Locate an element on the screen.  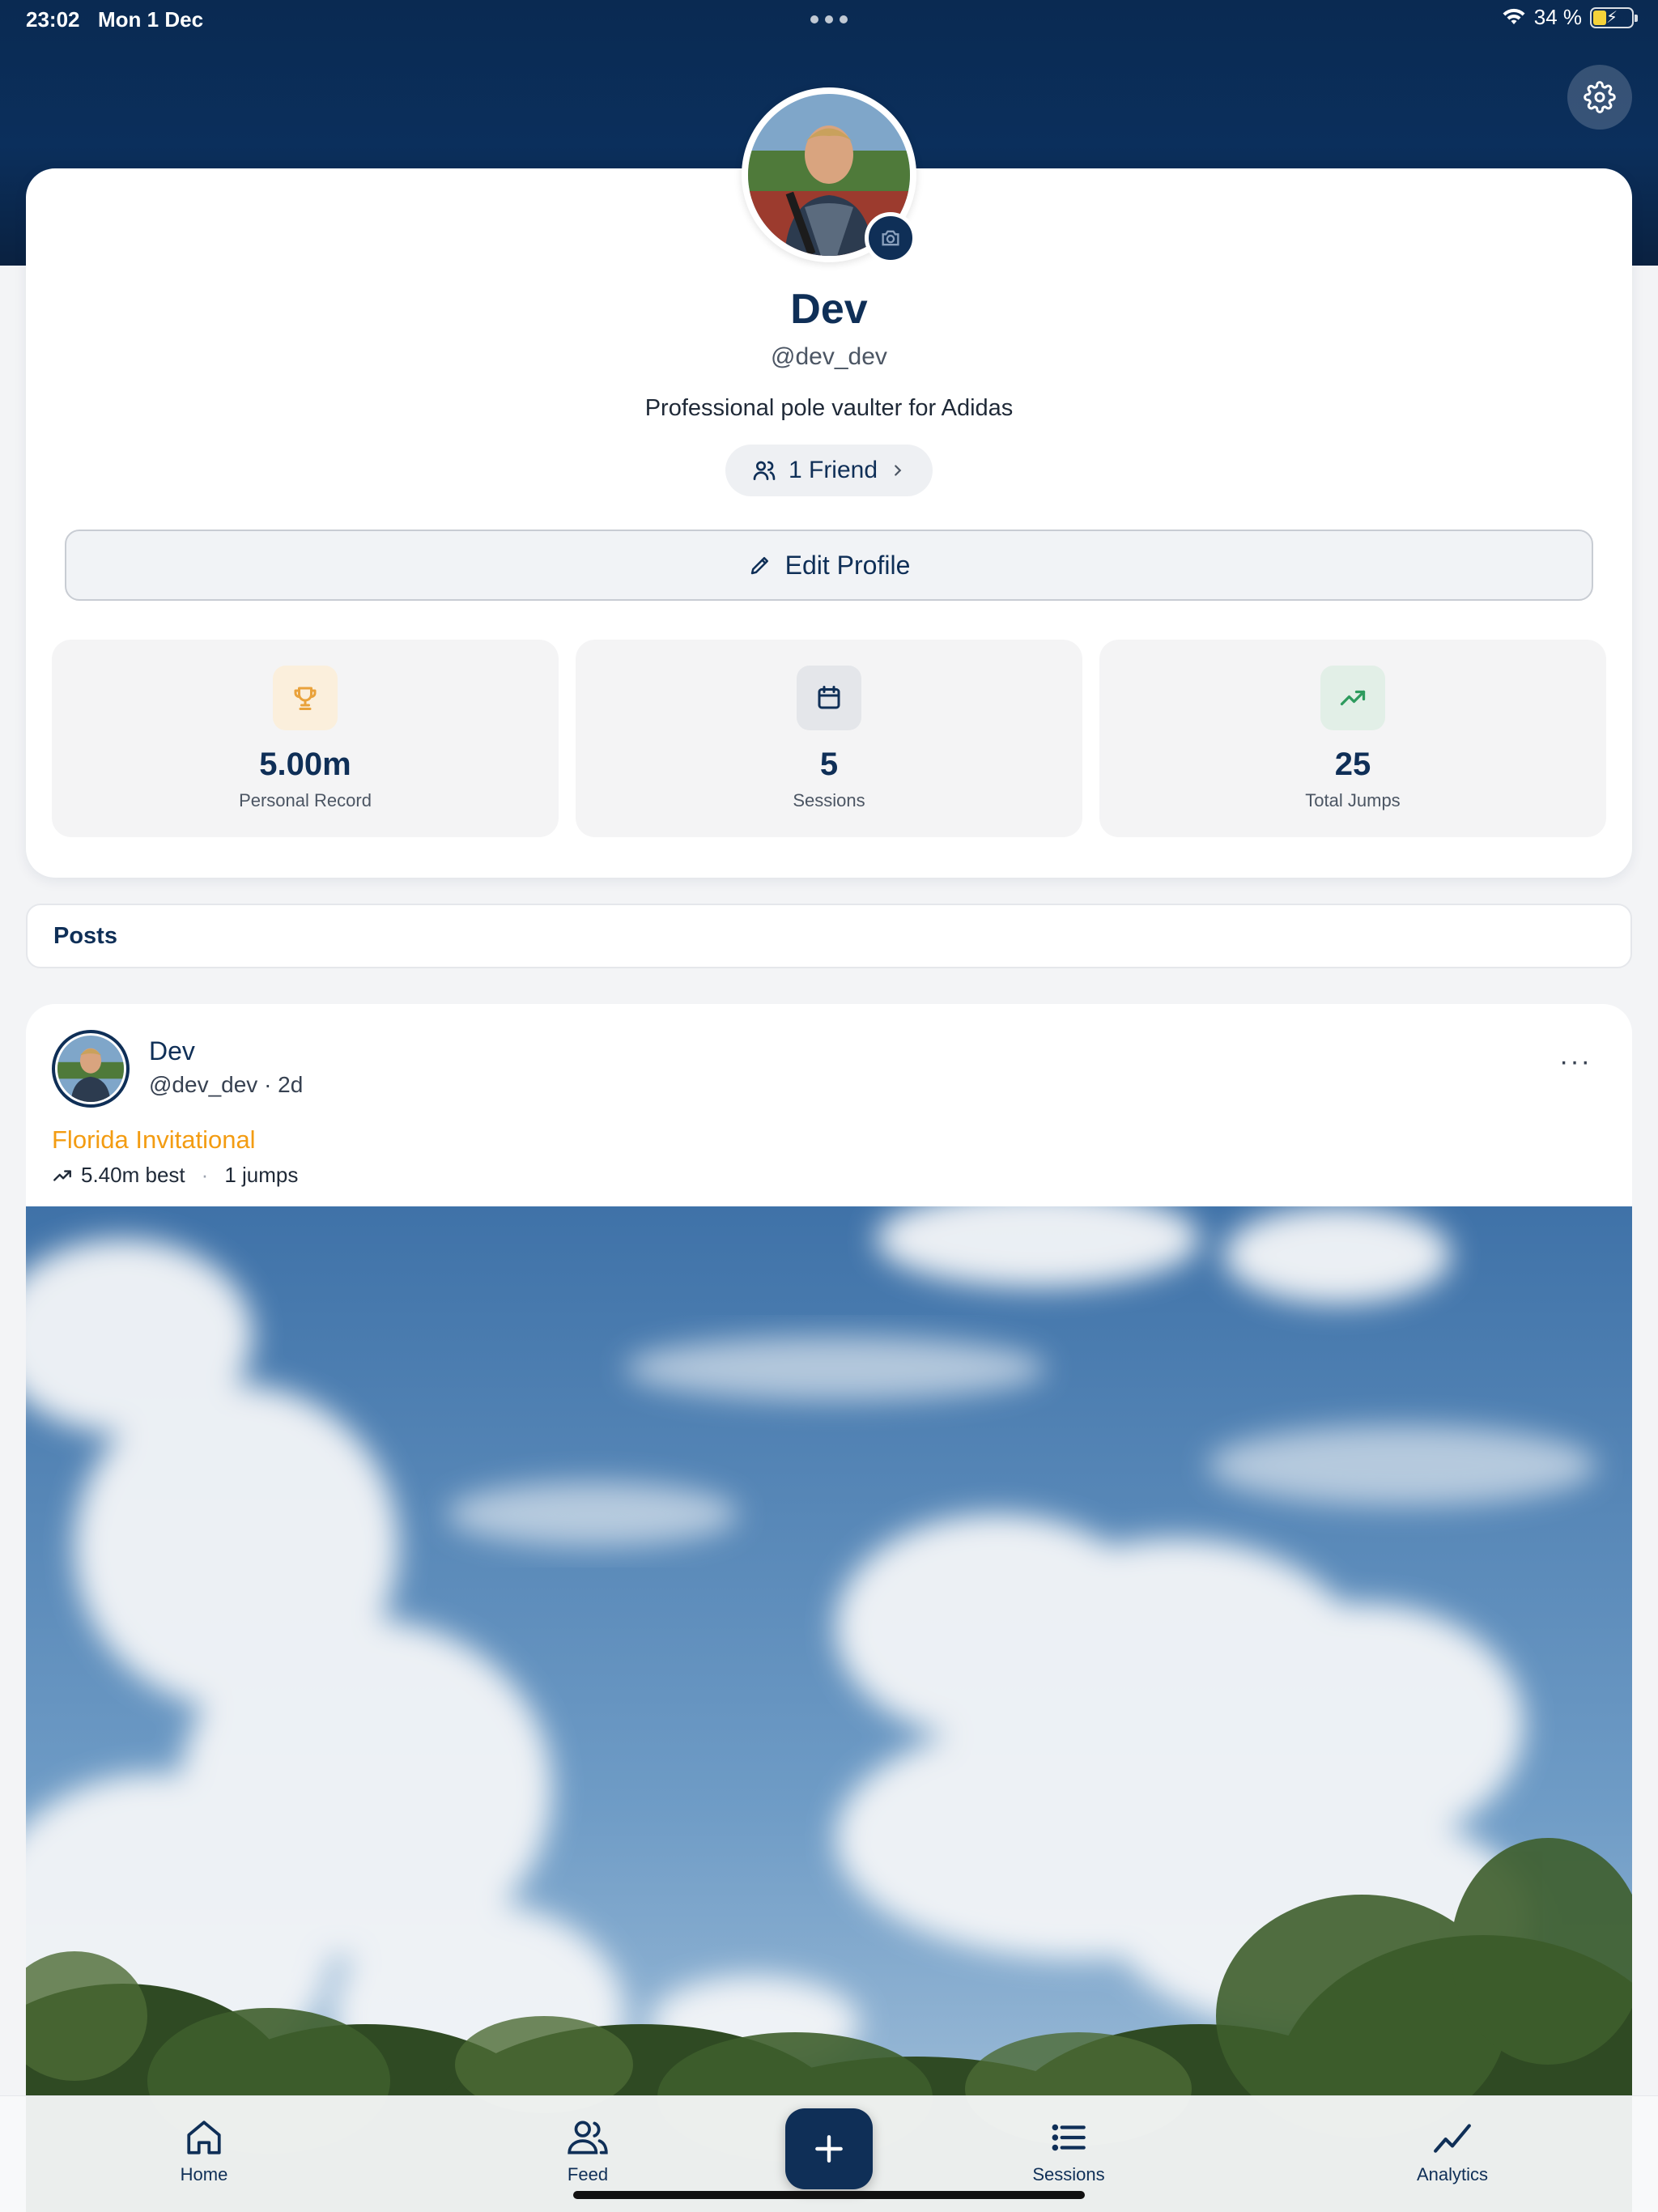
tab-feed: Feed is located at coordinates (588, 2157).